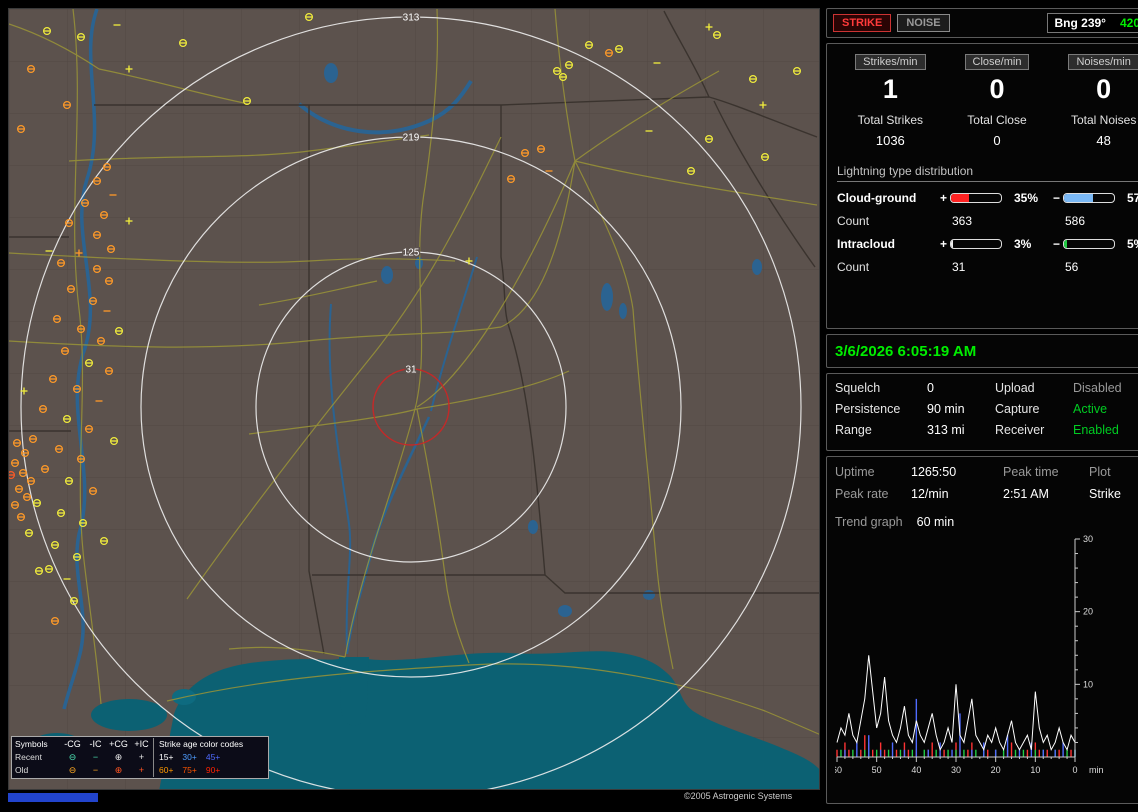 This screenshot has width=1138, height=812. Describe the element at coordinates (1089, 198) in the screenshot. I see `cg-negative-bar` at that location.